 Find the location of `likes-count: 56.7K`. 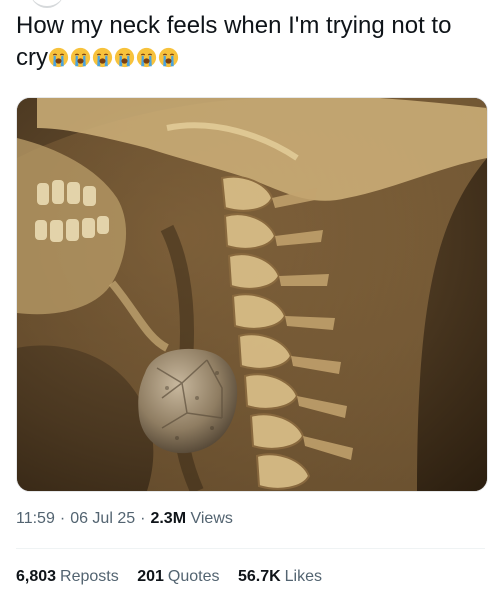

likes-count: 56.7K is located at coordinates (259, 576).